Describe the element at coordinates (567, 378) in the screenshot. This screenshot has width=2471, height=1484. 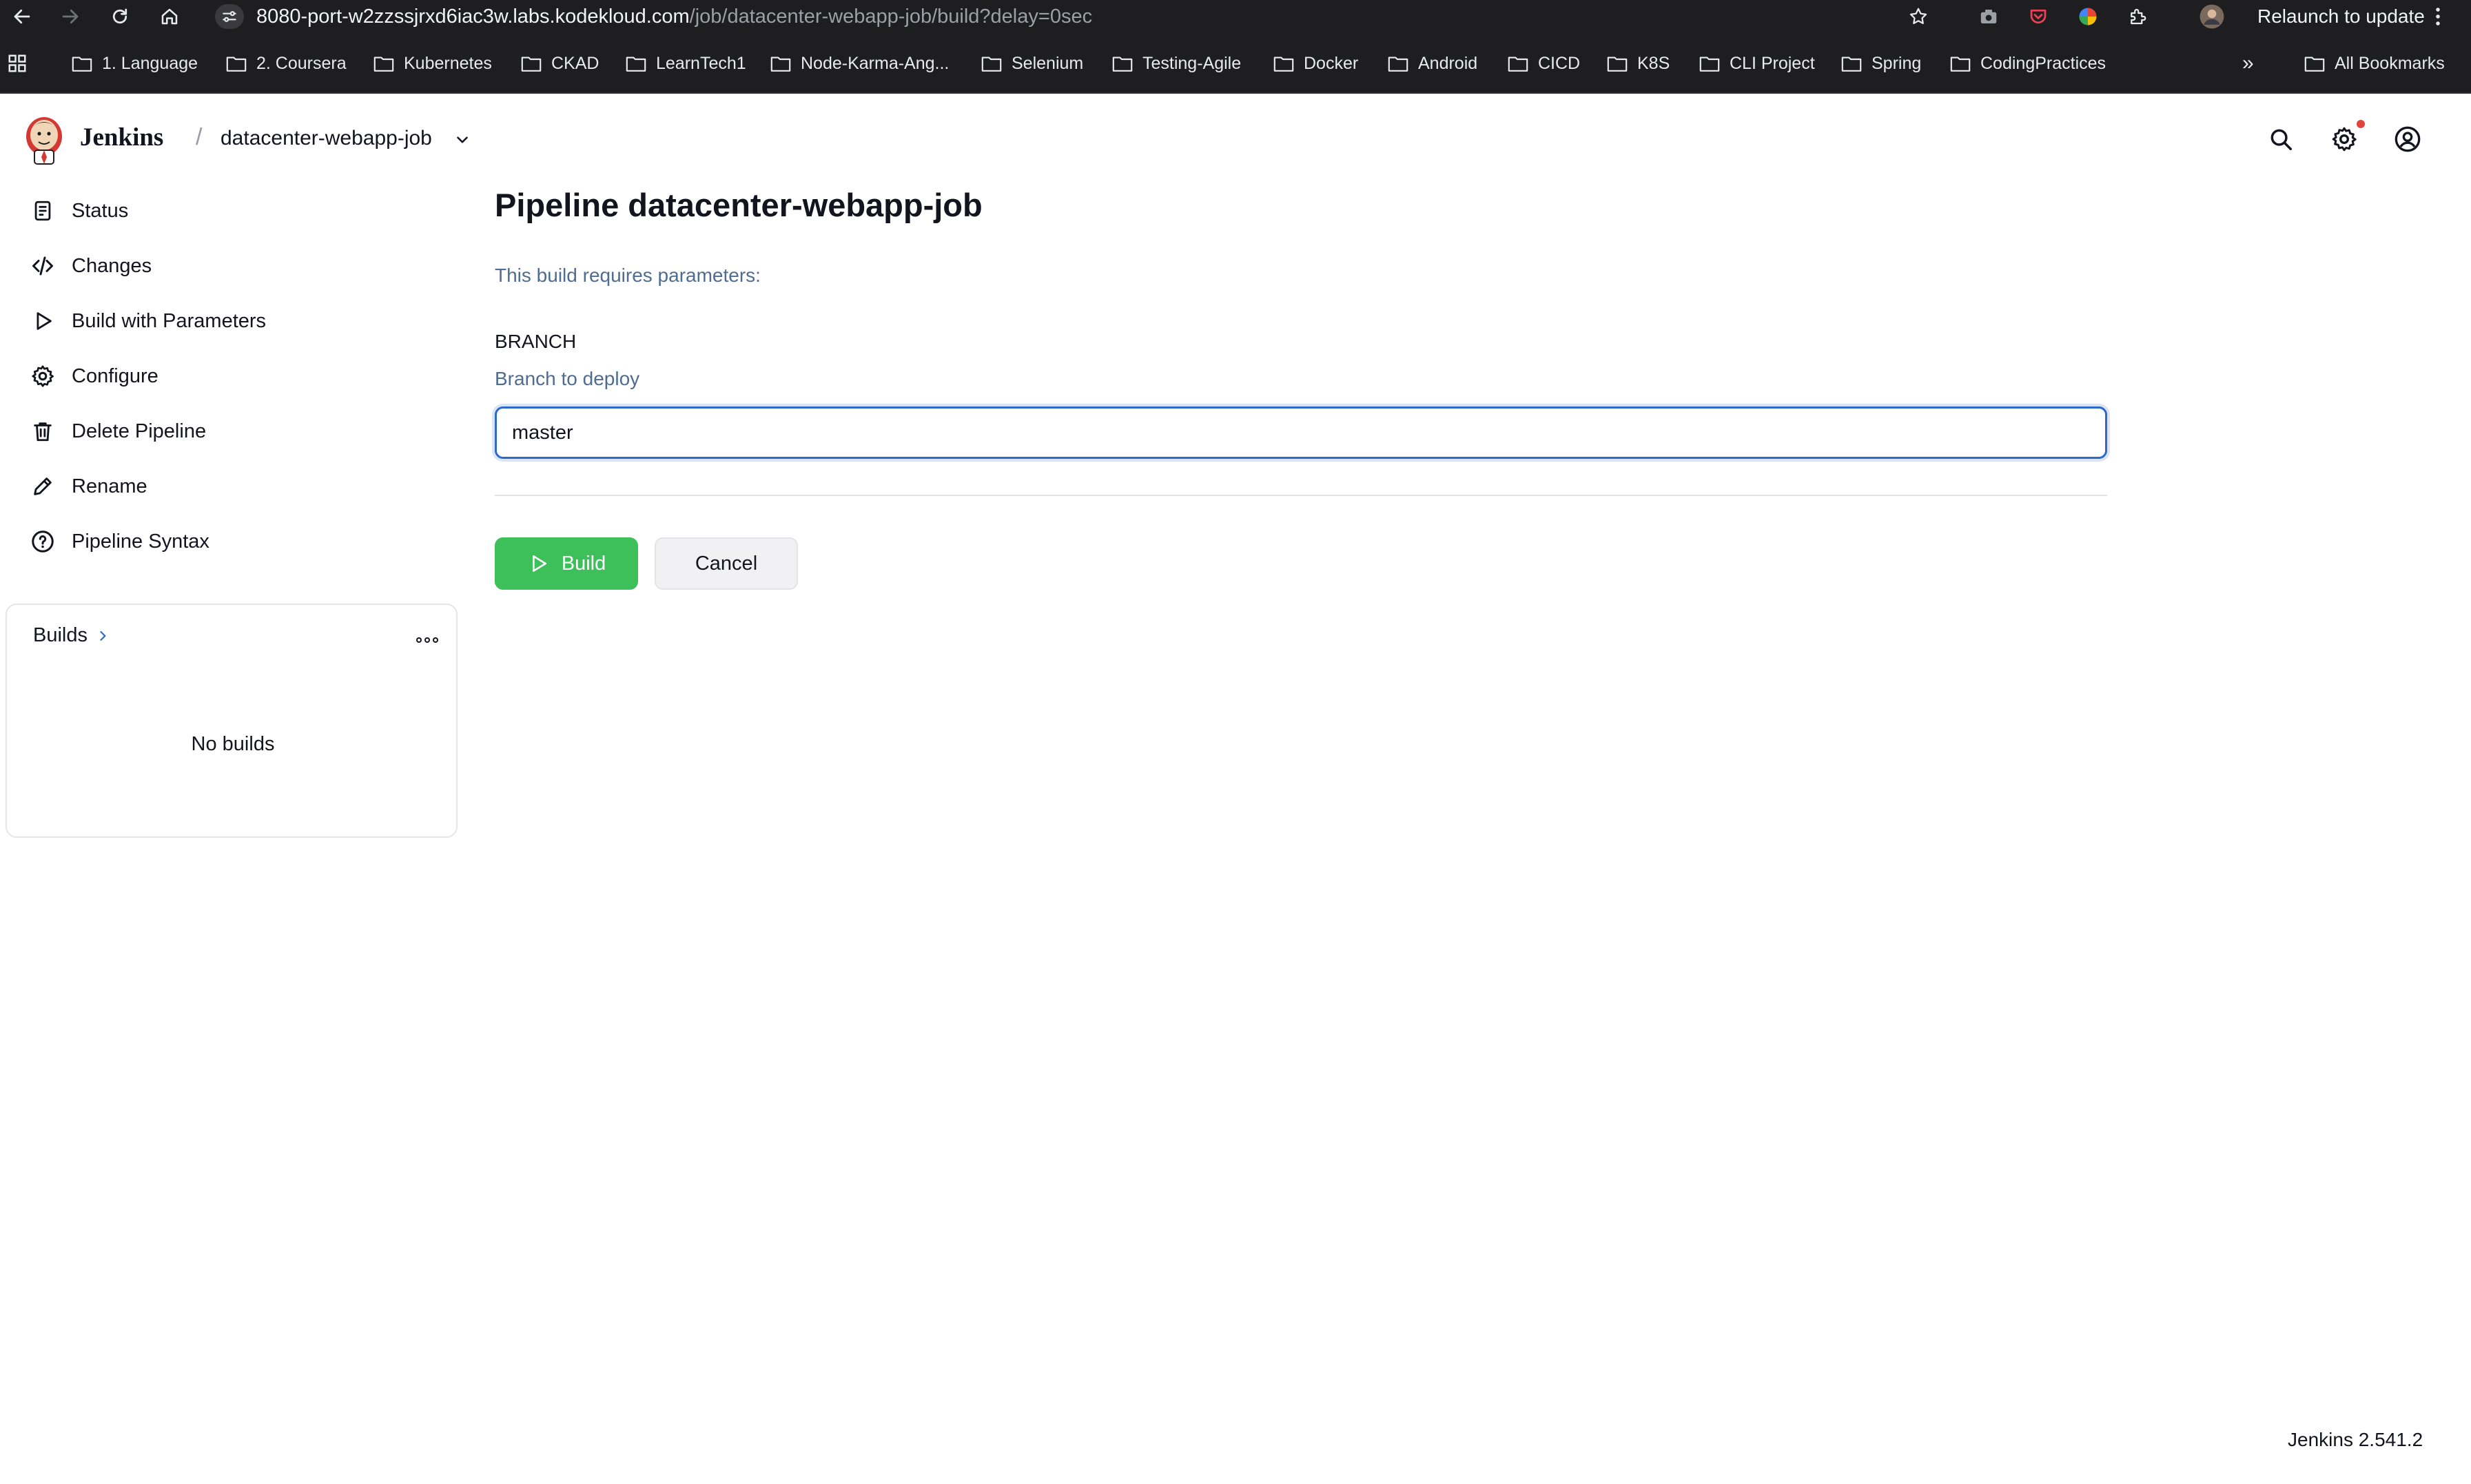
I see `parameter-description: Branch to deploy` at that location.